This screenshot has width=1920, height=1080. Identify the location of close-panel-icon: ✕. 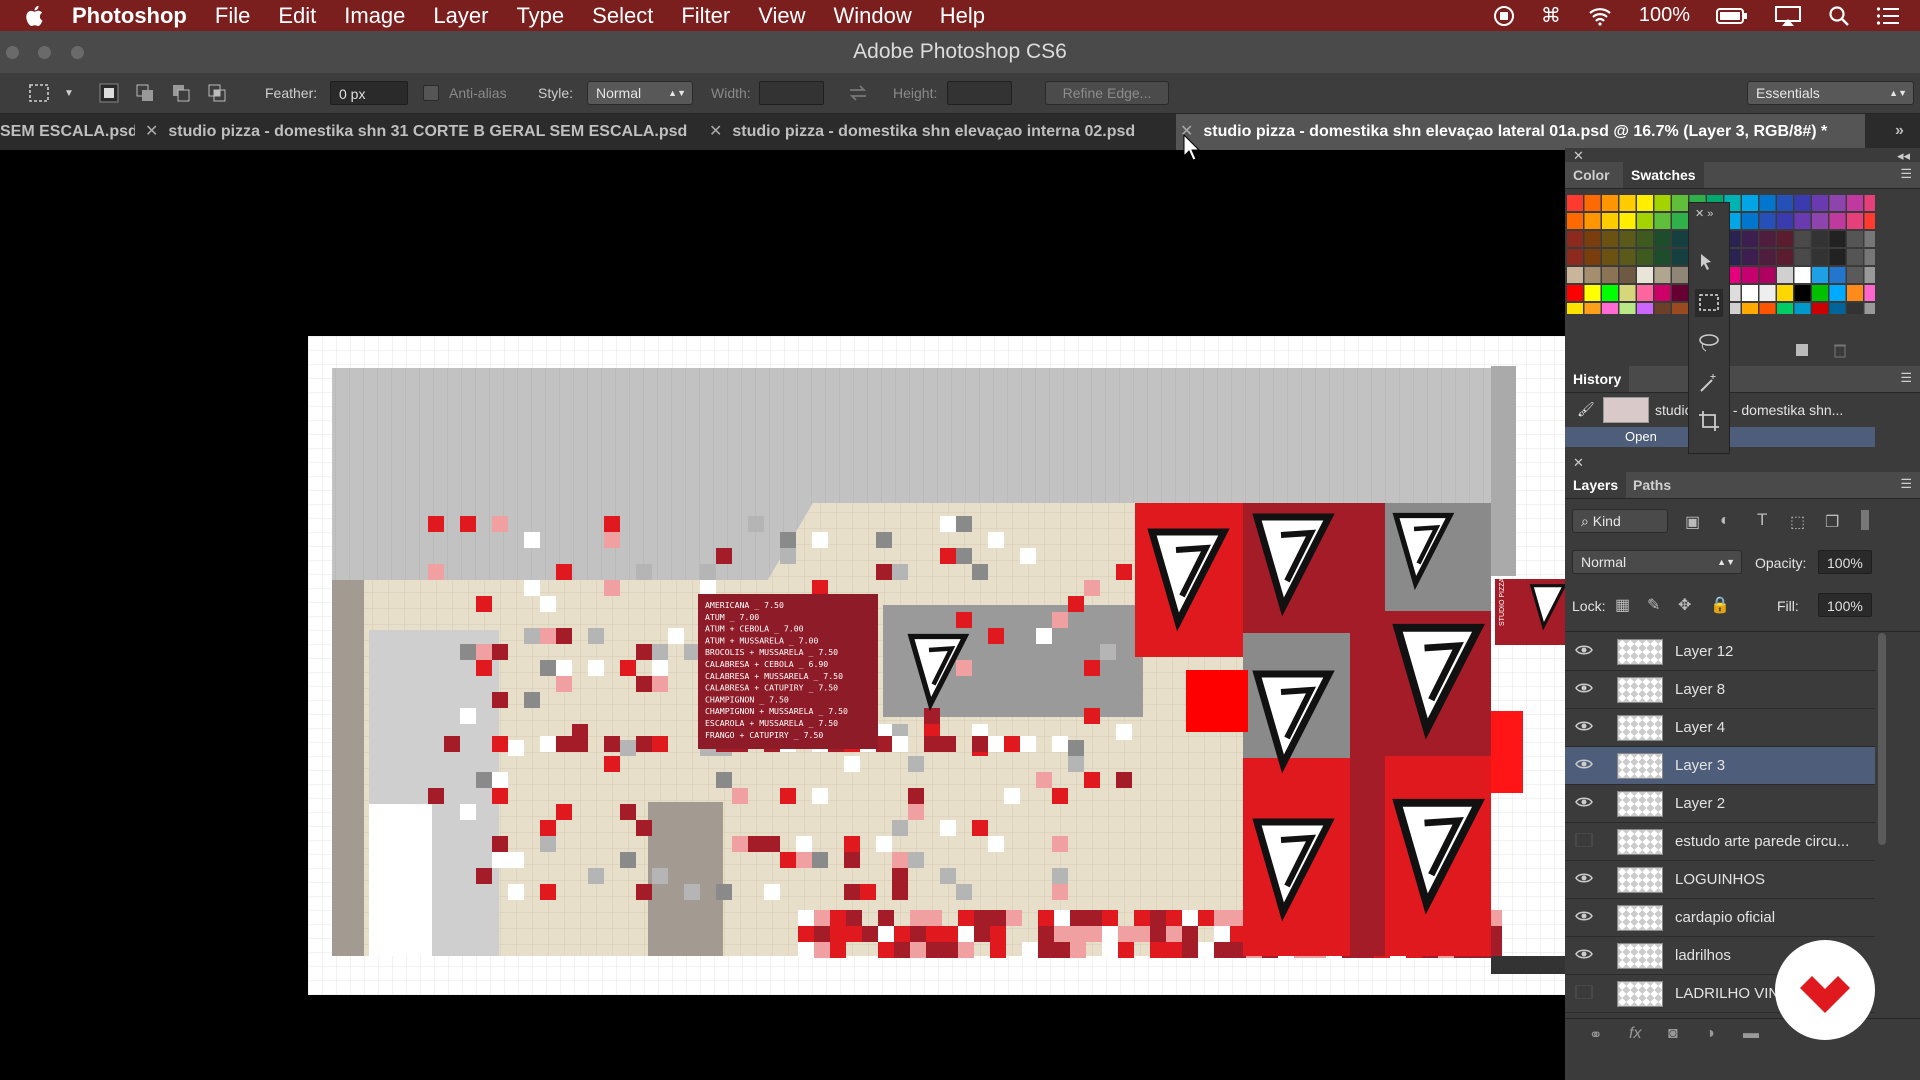
(1578, 463).